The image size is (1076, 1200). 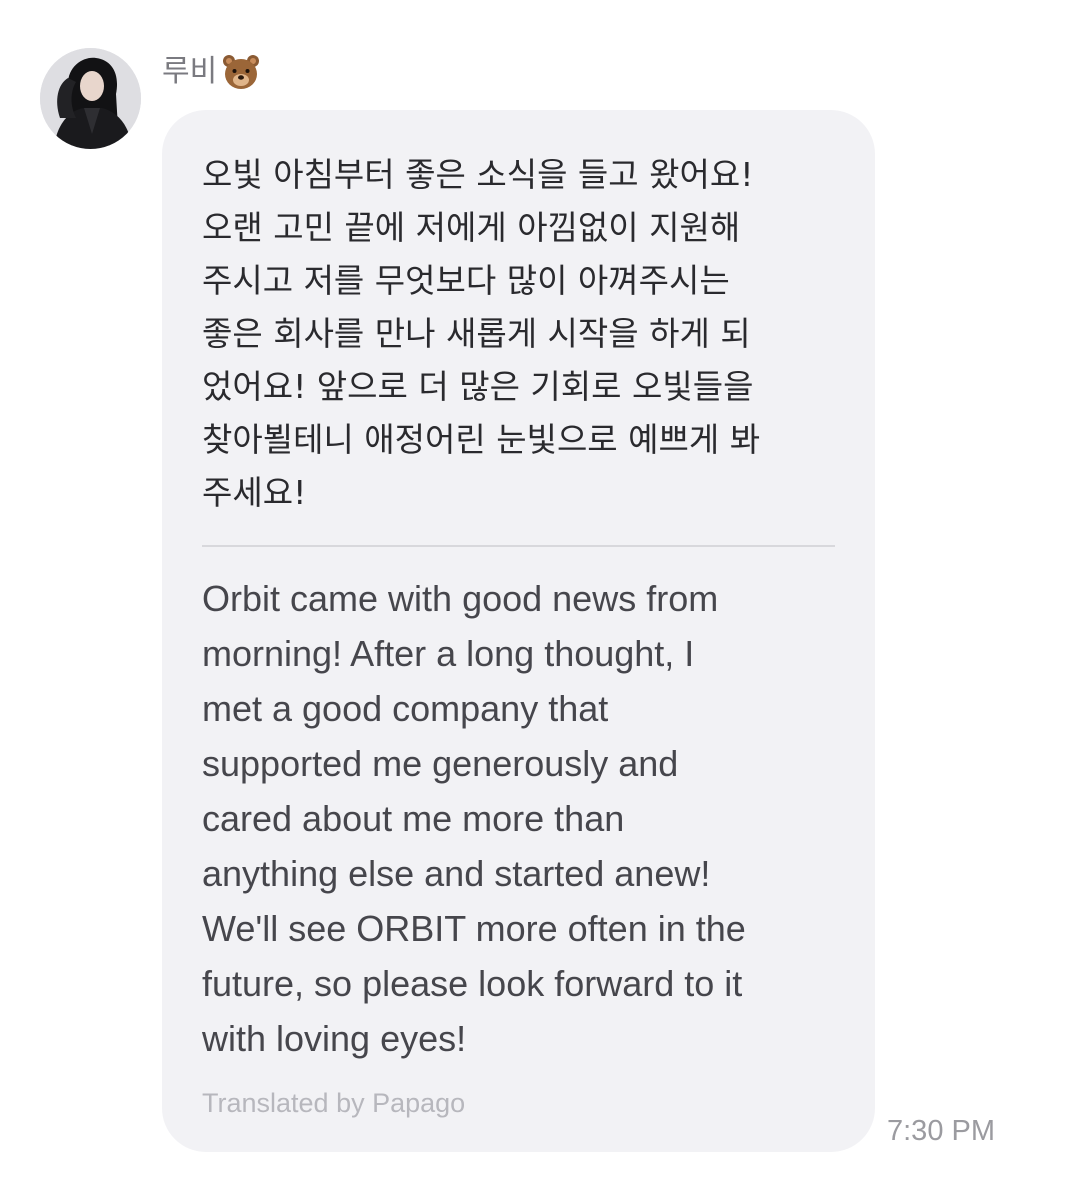 I want to click on divider, so click(x=518, y=546).